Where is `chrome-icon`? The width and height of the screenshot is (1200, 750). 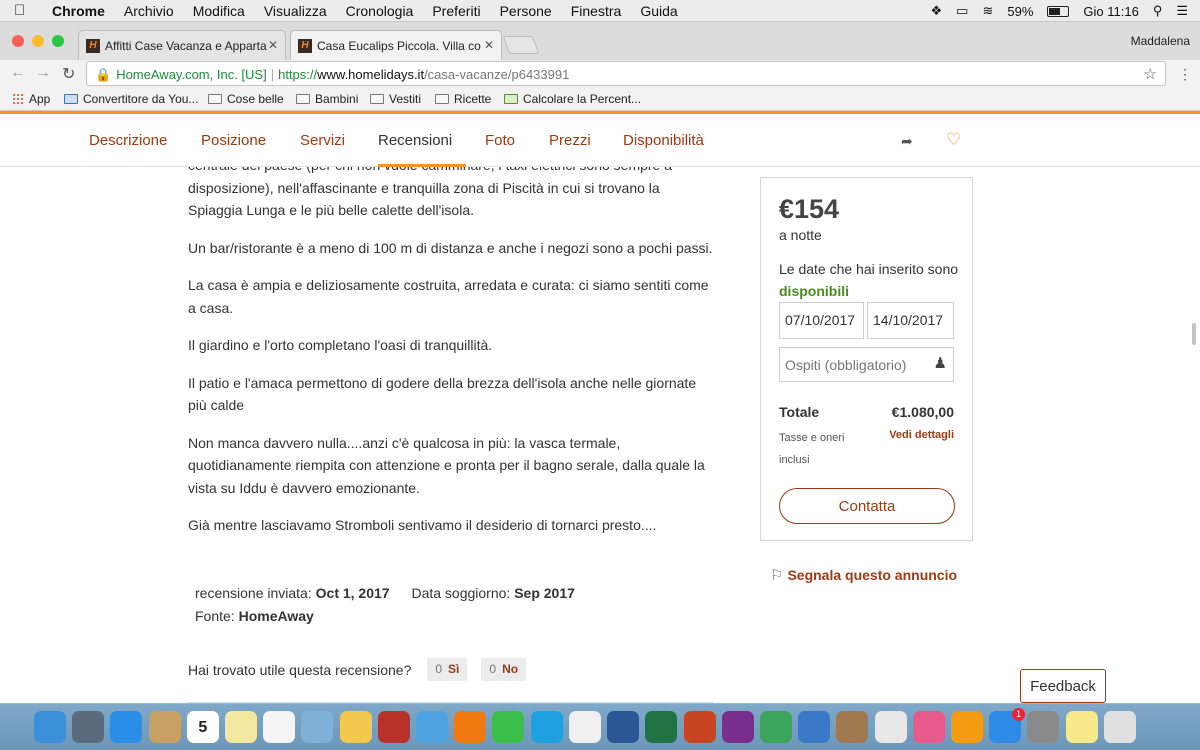 chrome-icon is located at coordinates (890, 727).